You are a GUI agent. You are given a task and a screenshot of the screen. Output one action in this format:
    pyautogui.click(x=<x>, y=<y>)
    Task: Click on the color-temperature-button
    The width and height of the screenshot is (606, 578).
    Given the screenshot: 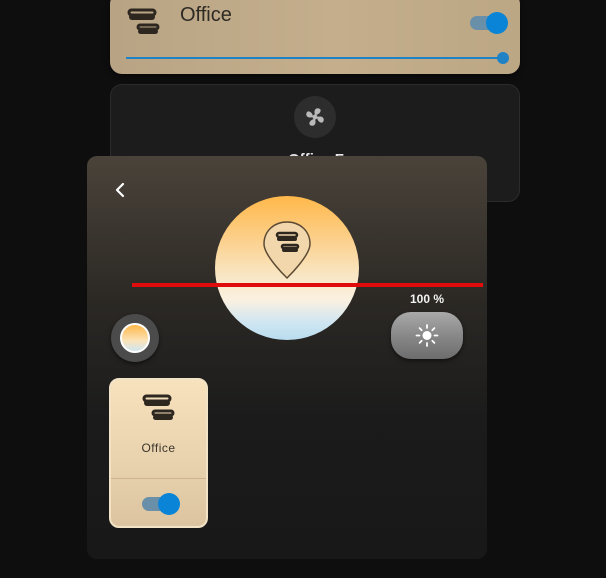 What is the action you would take?
    pyautogui.click(x=135, y=338)
    